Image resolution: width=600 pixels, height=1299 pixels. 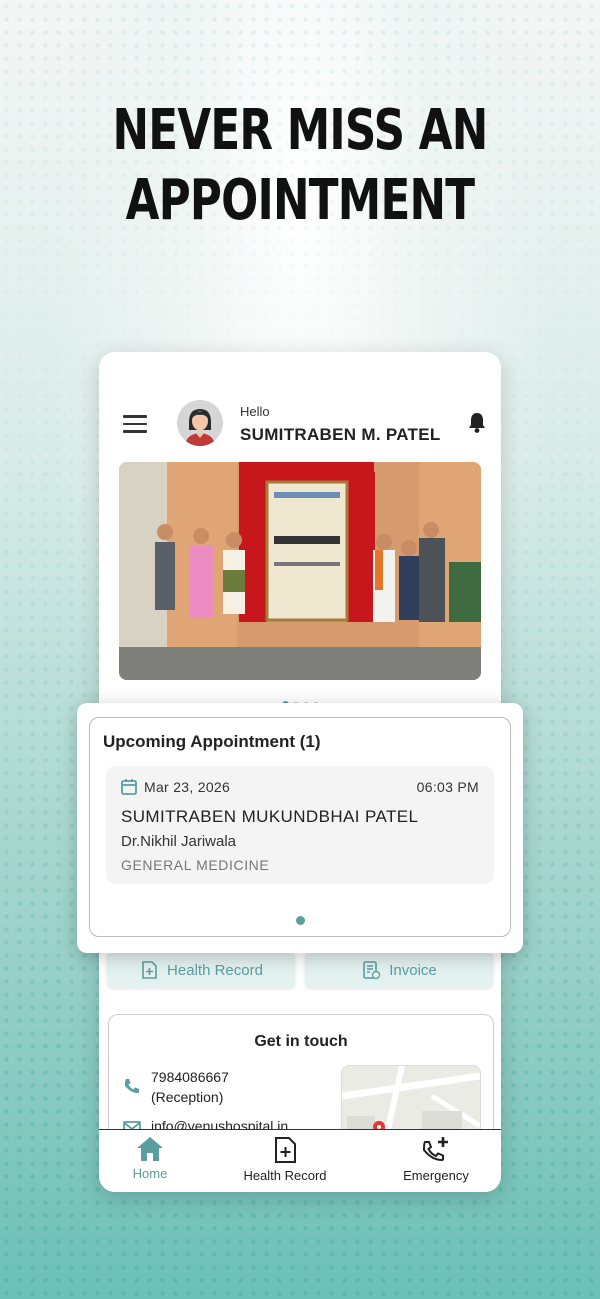 What do you see at coordinates (300, 200) in the screenshot?
I see `headline-line-2: APPOINTMENT` at bounding box center [300, 200].